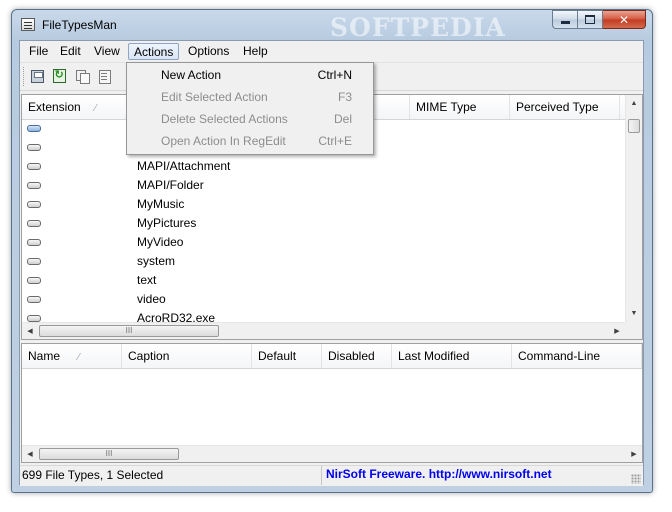 The image size is (672, 512). I want to click on column-header-disabled: Disabled, so click(357, 356).